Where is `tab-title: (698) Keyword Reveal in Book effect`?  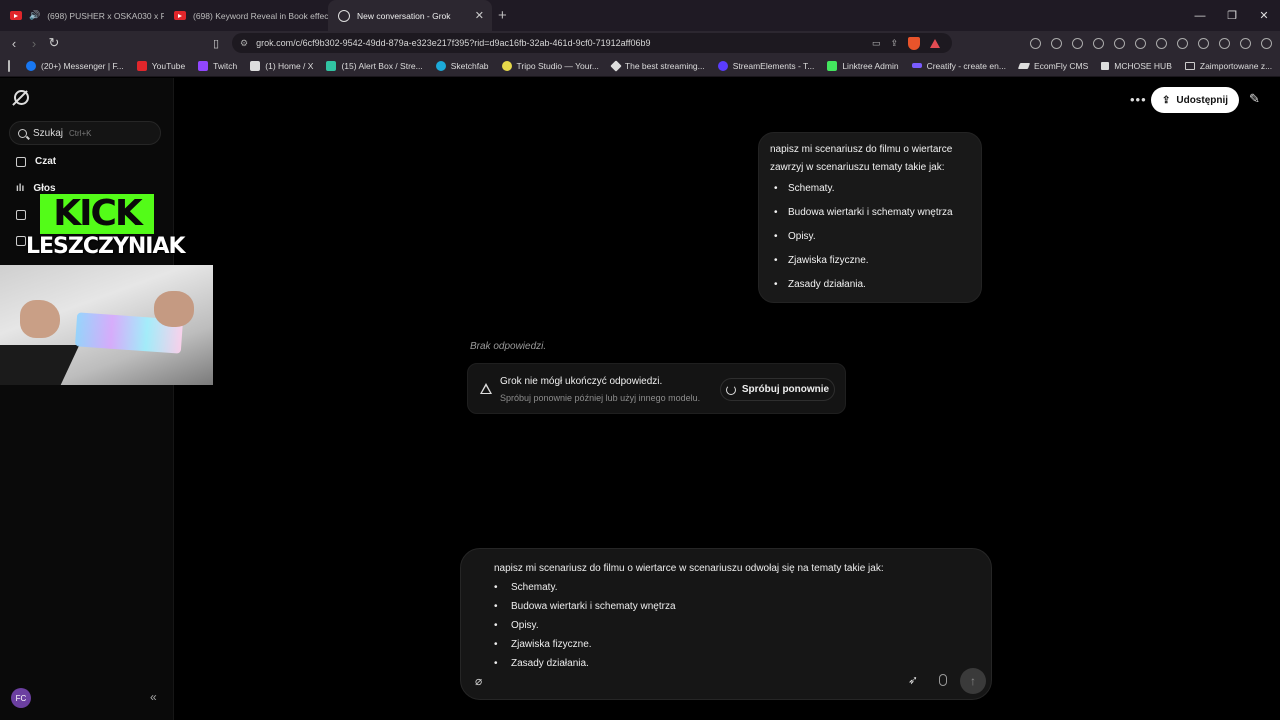
tab-title: (698) Keyword Reveal in Book effect is located at coordinates (260, 15).